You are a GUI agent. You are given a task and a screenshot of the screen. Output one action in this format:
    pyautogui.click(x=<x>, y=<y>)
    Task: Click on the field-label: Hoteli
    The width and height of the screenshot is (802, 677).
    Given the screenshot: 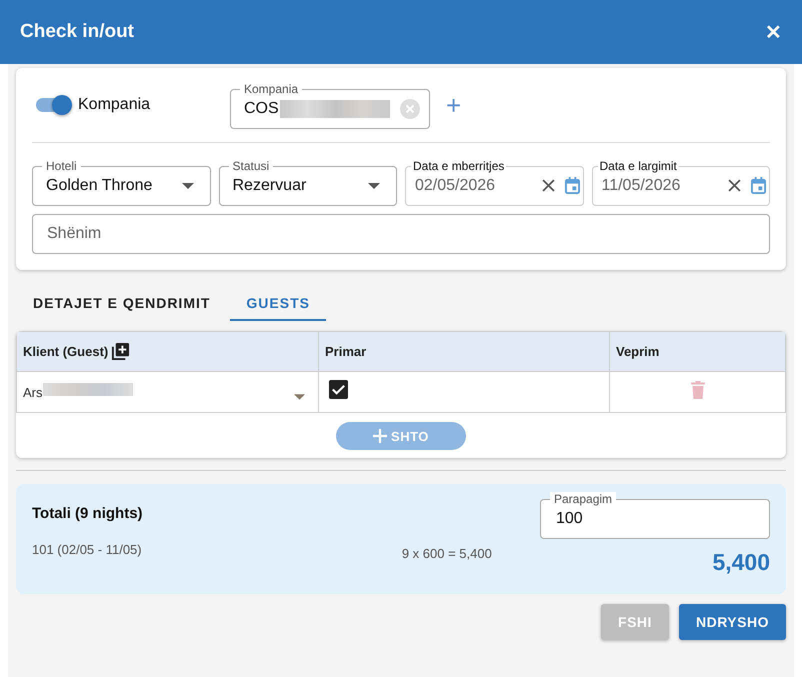 What is the action you would take?
    pyautogui.click(x=61, y=166)
    